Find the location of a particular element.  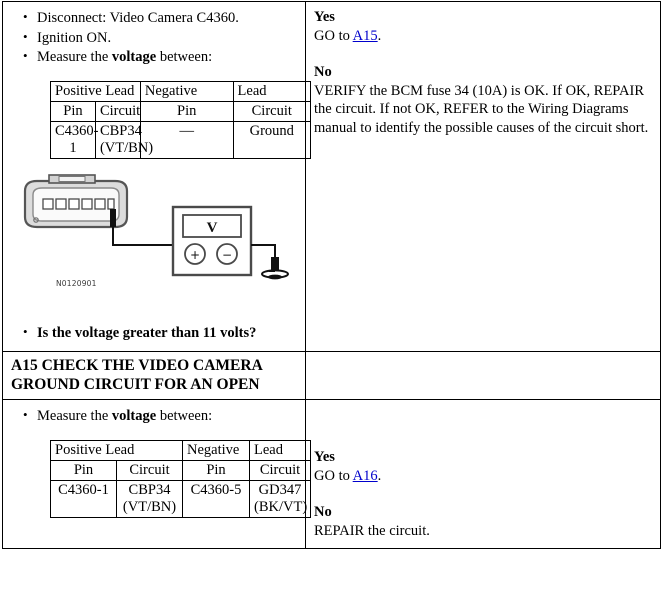

answer-yes-text: GO to A16. is located at coordinates (483, 476).